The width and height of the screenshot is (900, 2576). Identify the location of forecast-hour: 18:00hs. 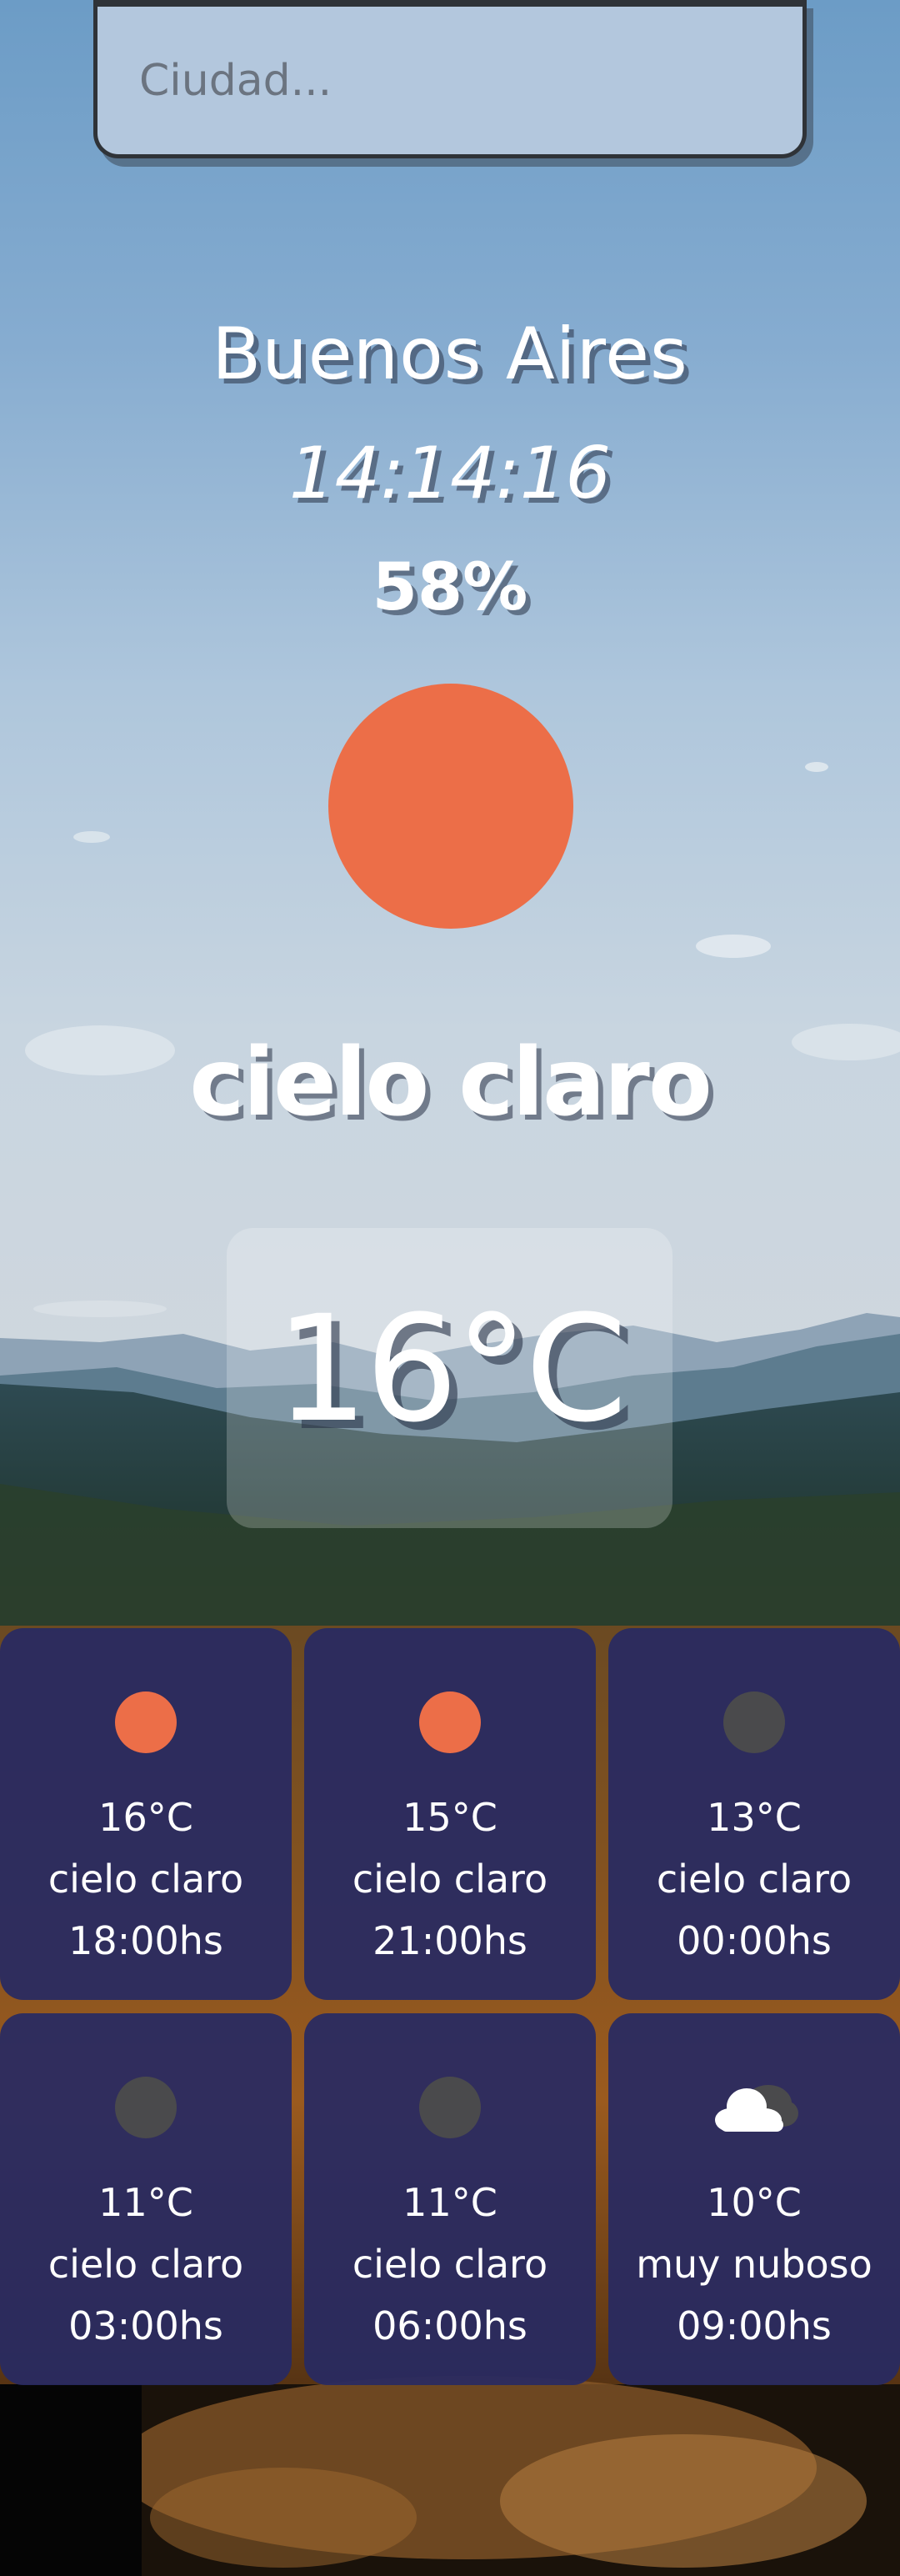
(145, 1940).